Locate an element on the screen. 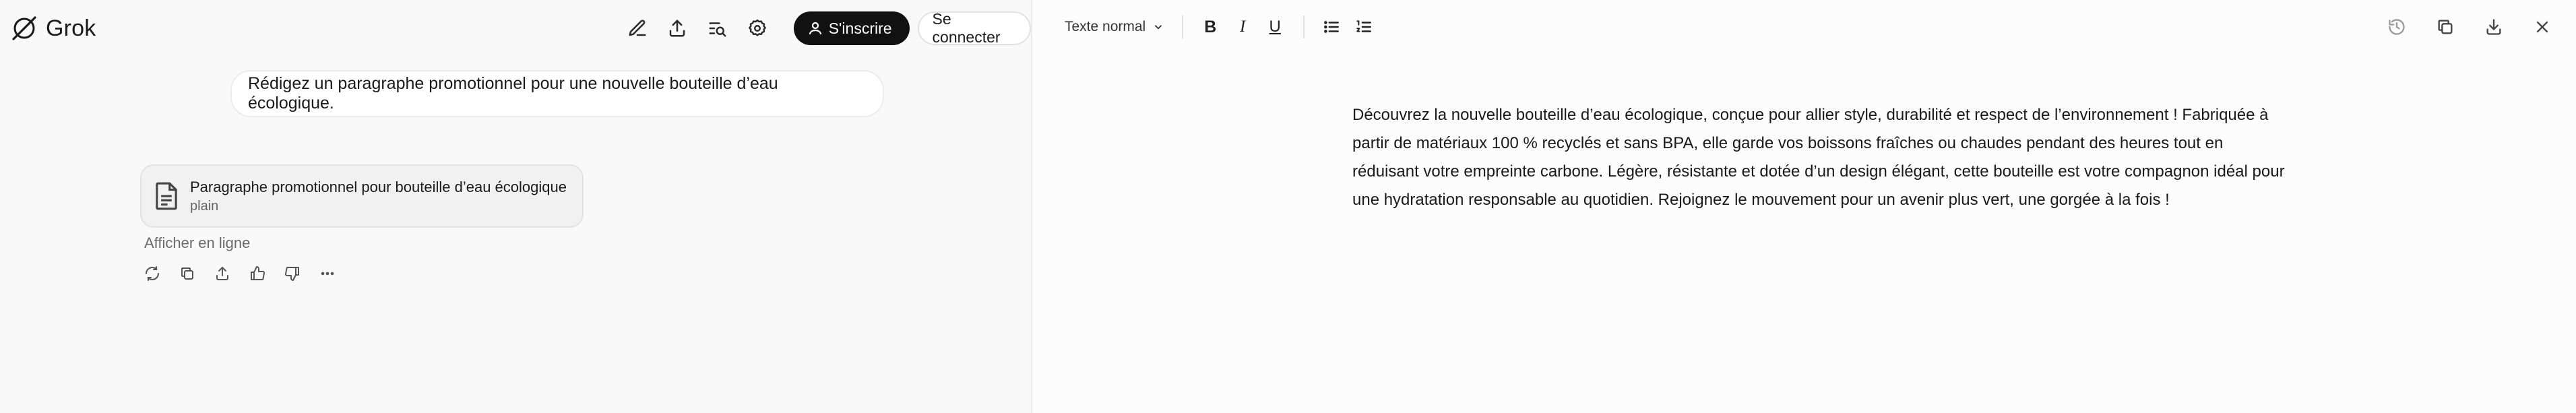 The height and width of the screenshot is (413, 2576). like-button is located at coordinates (257, 273).